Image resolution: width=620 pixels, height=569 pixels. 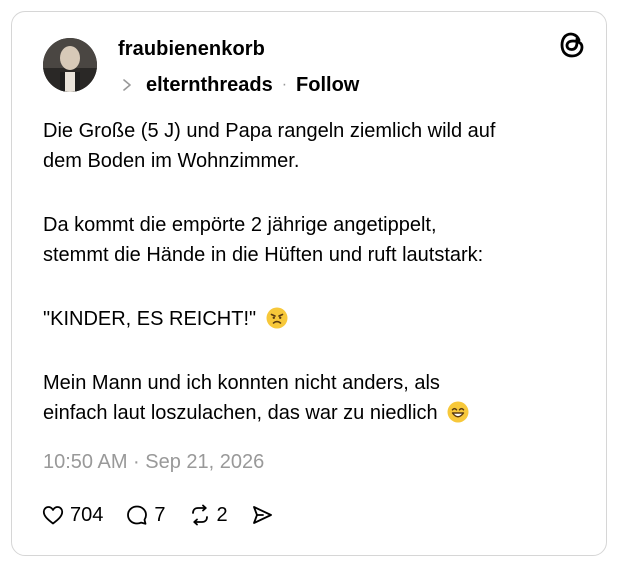 I want to click on username: fraubienenkorb, so click(x=191, y=49).